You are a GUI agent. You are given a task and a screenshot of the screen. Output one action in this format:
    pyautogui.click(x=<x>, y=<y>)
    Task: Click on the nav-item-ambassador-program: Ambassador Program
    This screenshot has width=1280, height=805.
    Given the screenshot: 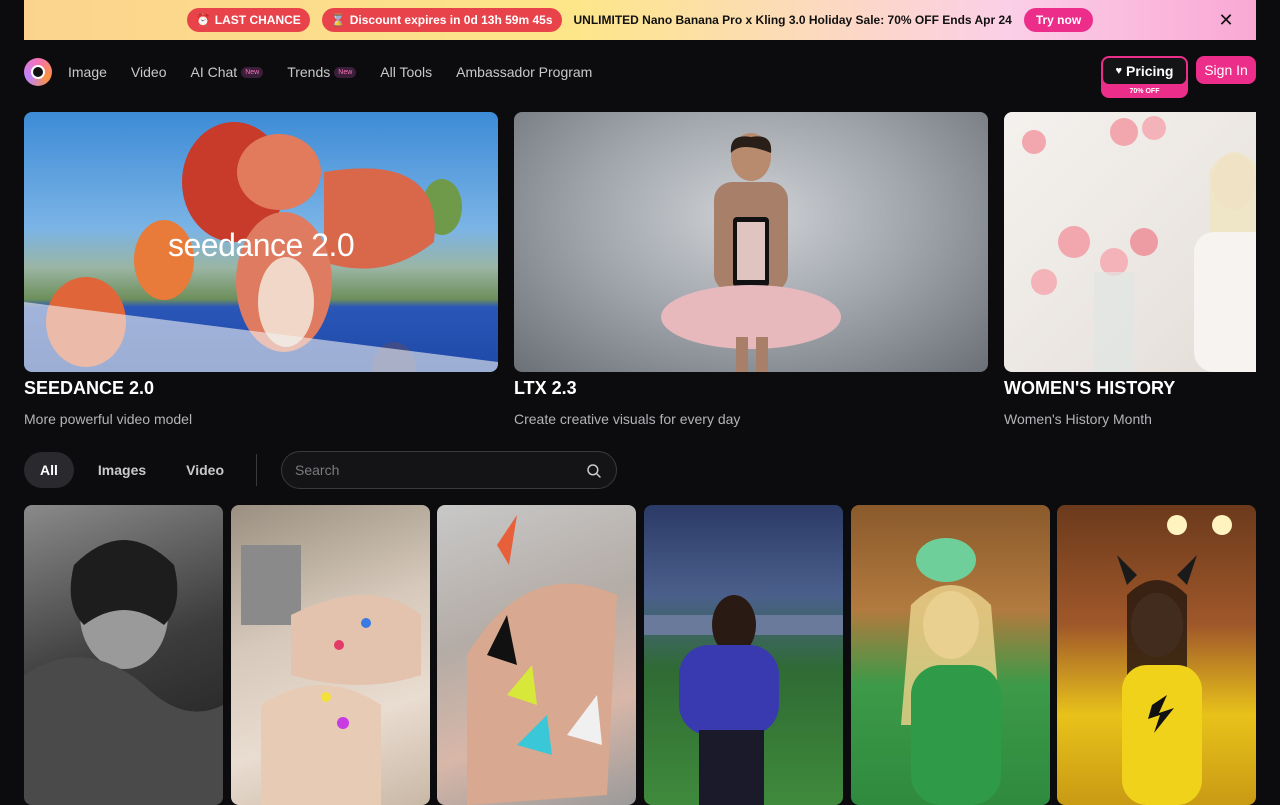 What is the action you would take?
    pyautogui.click(x=524, y=72)
    